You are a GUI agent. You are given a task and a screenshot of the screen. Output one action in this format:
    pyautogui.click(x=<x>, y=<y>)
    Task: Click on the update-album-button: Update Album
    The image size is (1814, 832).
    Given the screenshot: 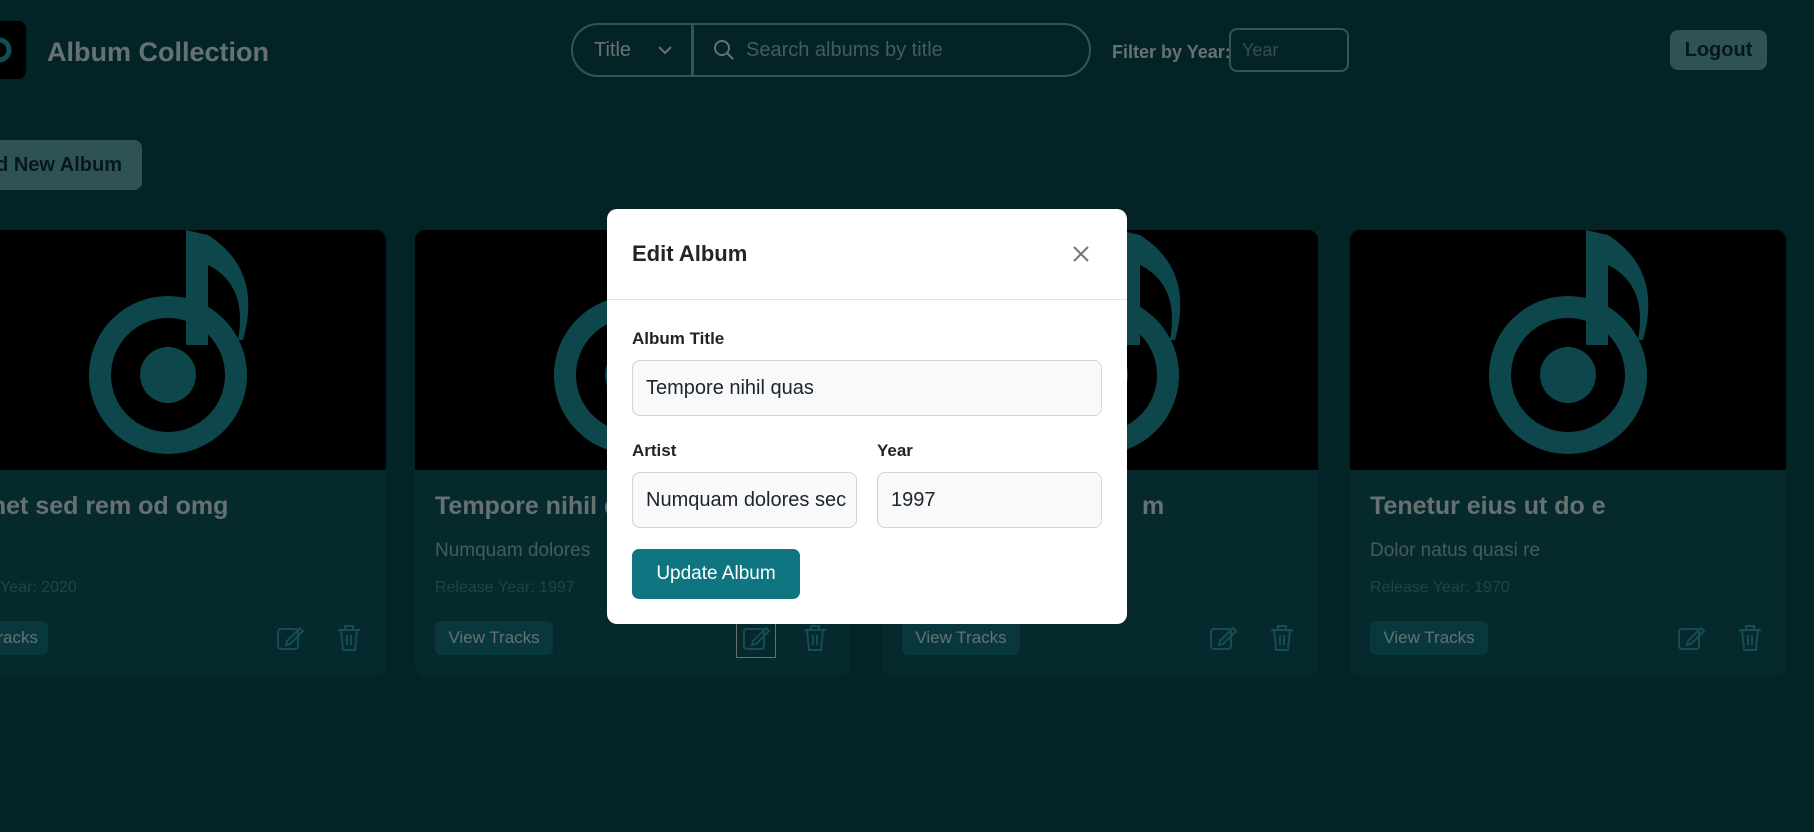 What is the action you would take?
    pyautogui.click(x=716, y=574)
    